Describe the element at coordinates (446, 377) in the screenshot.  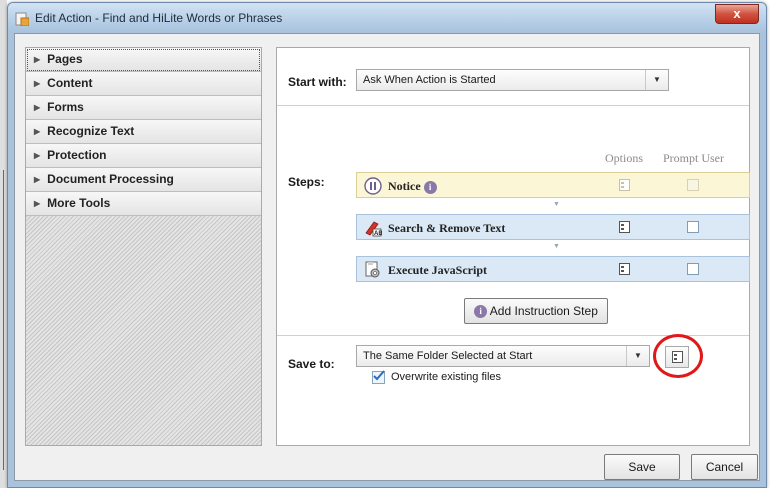
I see `overwrite-label: Overwrite existing files` at that location.